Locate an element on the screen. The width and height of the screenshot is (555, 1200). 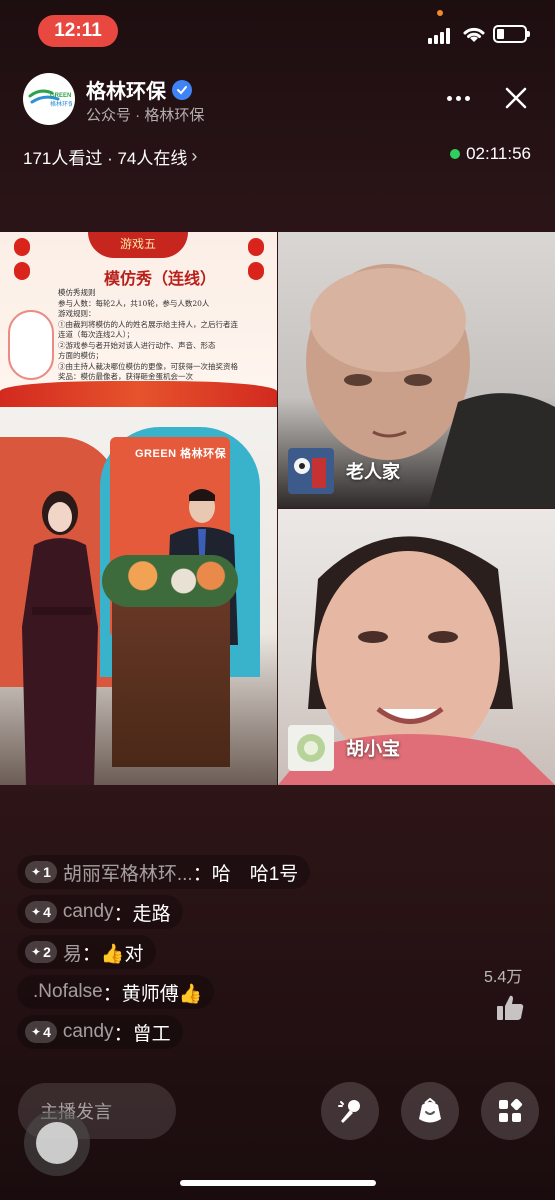
wifi-icon is located at coordinates (474, 34).